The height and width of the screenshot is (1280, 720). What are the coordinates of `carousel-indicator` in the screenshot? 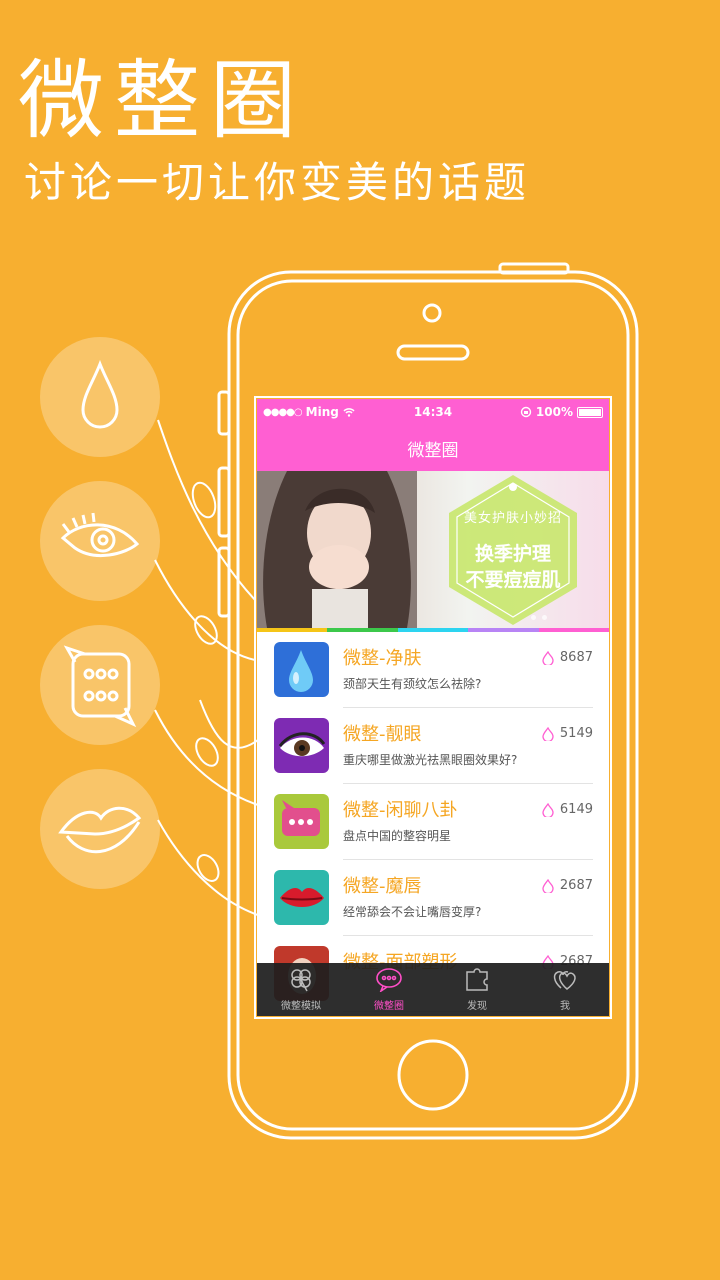 It's located at (539, 617).